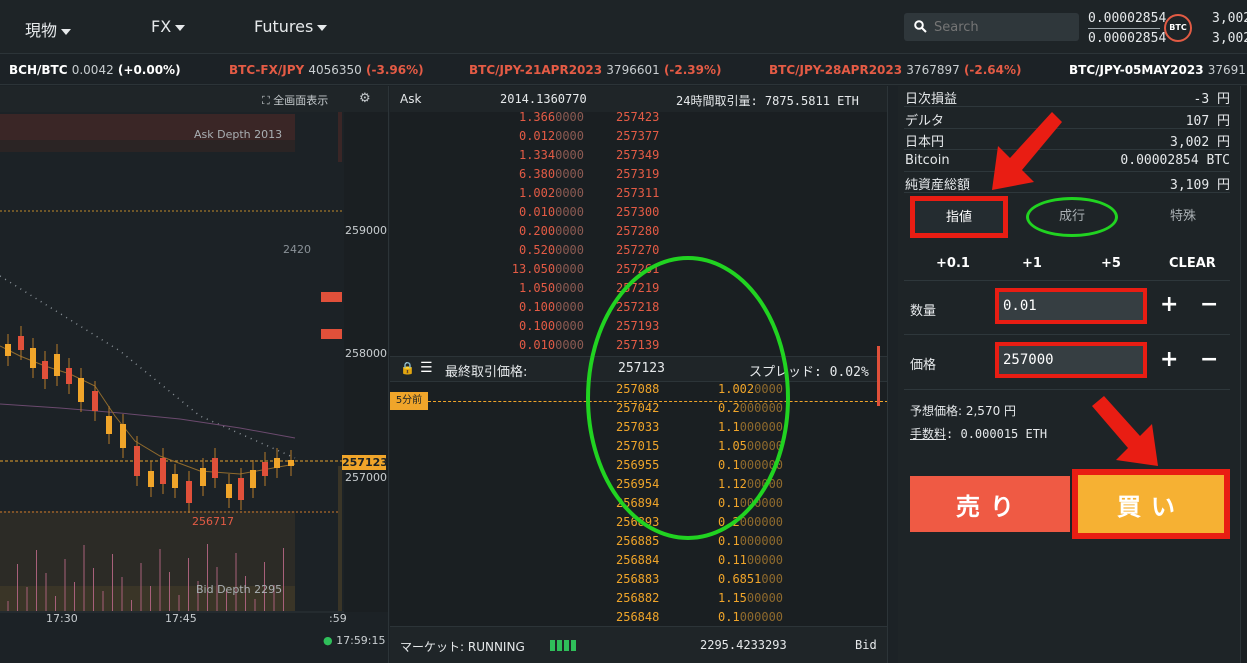 This screenshot has height=663, width=1247. I want to click on ask-row: 0.1000000 257218, so click(638, 309).